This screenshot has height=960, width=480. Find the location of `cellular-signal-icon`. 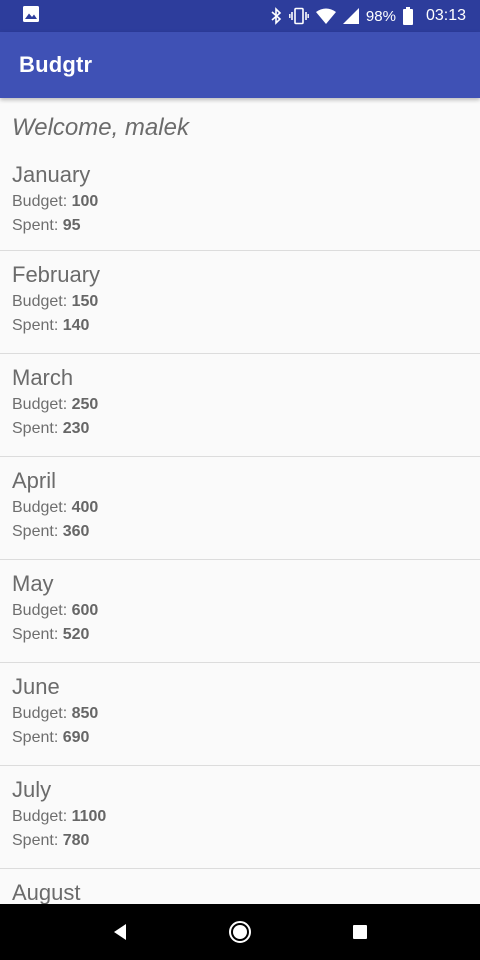

cellular-signal-icon is located at coordinates (350, 16).